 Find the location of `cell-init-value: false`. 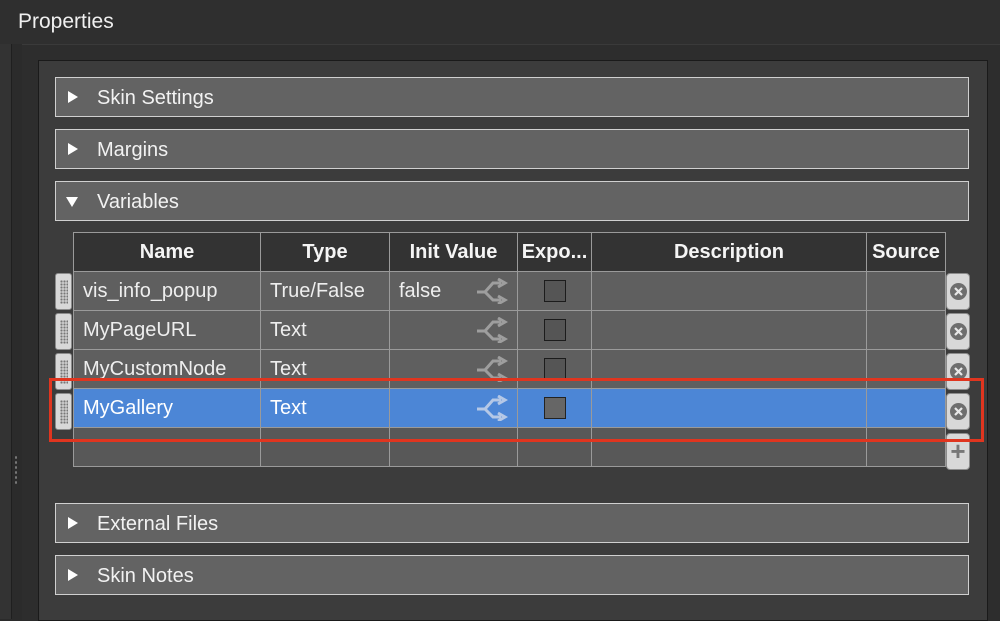

cell-init-value: false is located at coordinates (453, 291).